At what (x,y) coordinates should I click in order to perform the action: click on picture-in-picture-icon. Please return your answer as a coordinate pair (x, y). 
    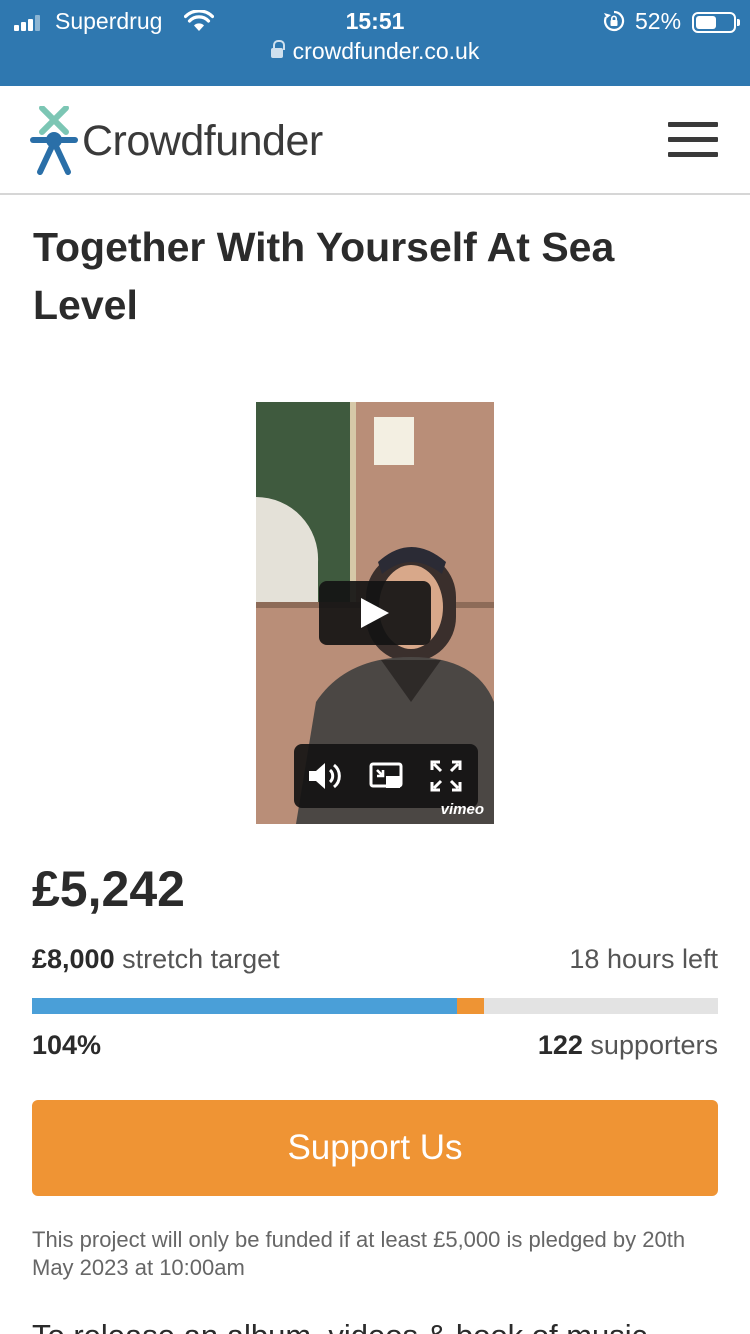
    Looking at the image, I should click on (386, 776).